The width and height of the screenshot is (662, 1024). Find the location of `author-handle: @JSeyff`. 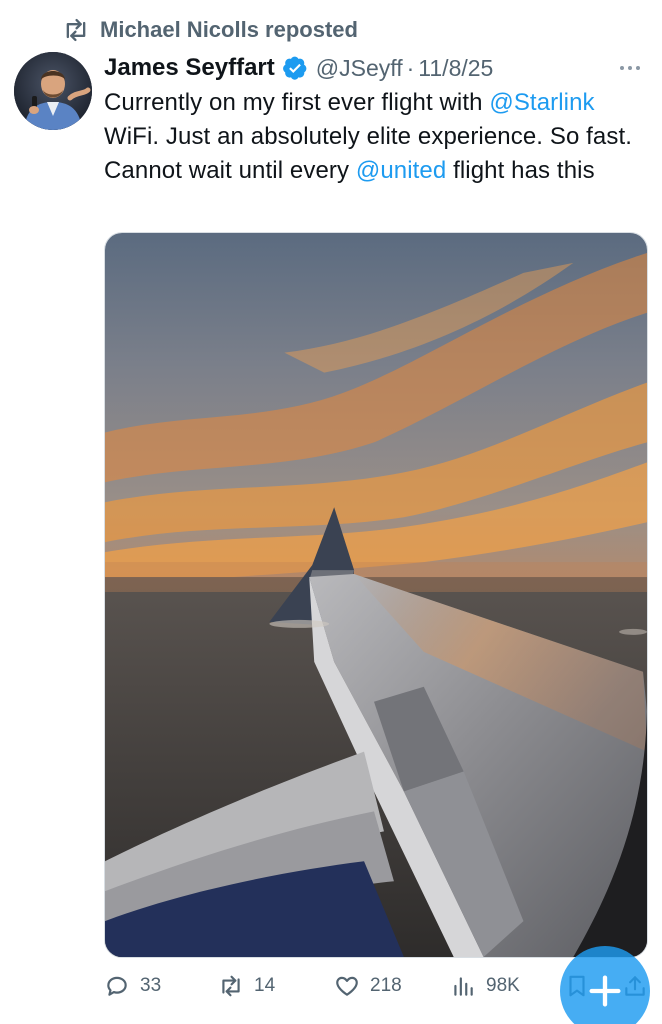

author-handle: @JSeyff is located at coordinates (359, 68).